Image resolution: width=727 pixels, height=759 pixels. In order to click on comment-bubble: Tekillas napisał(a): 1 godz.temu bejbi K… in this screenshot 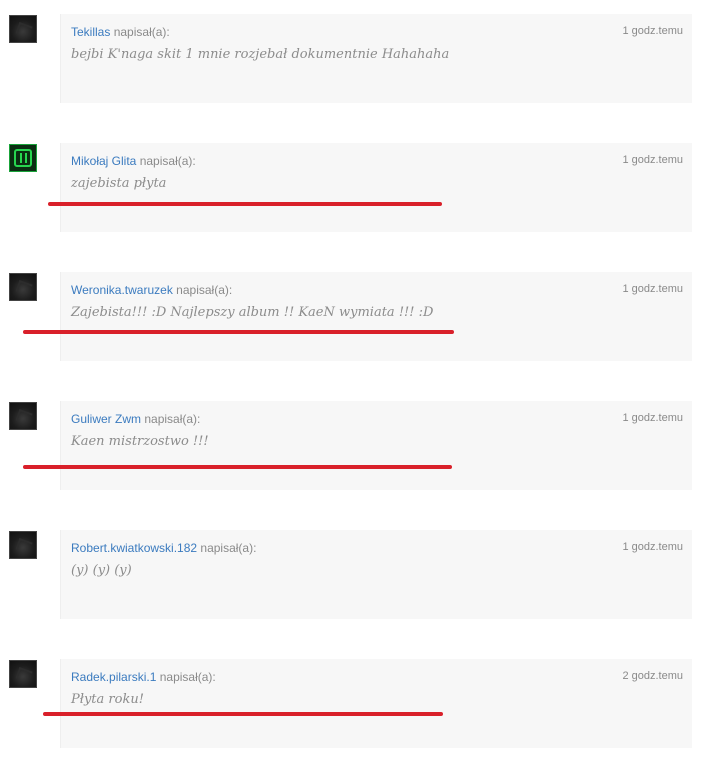, I will do `click(376, 58)`.